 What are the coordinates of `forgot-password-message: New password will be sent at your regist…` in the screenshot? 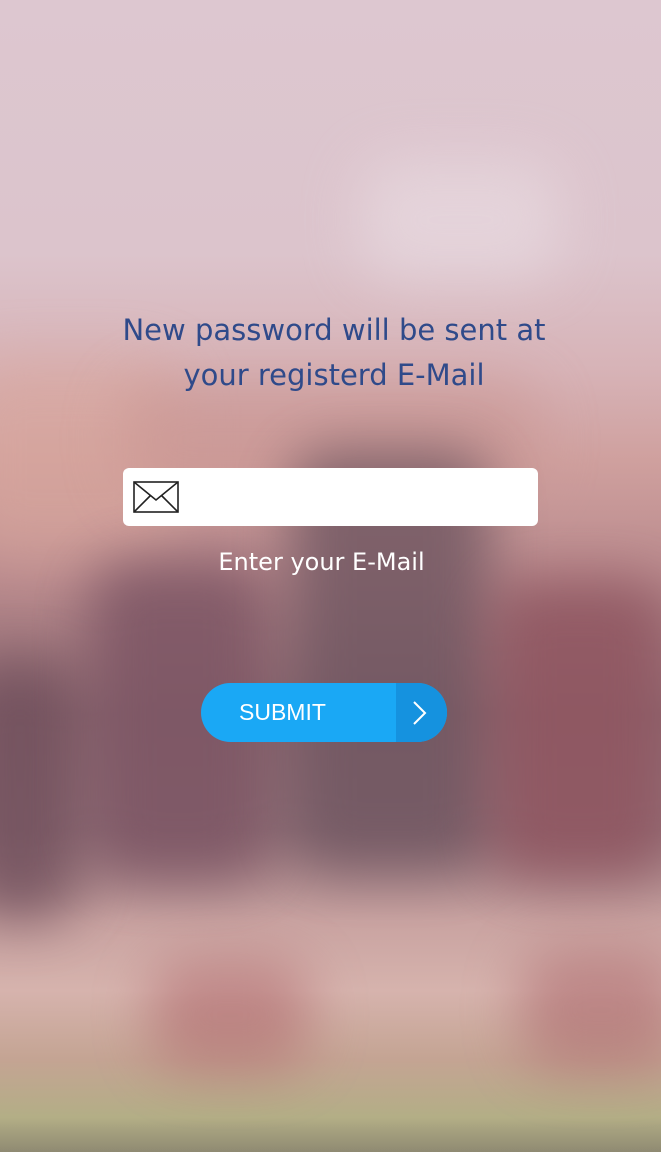 It's located at (334, 353).